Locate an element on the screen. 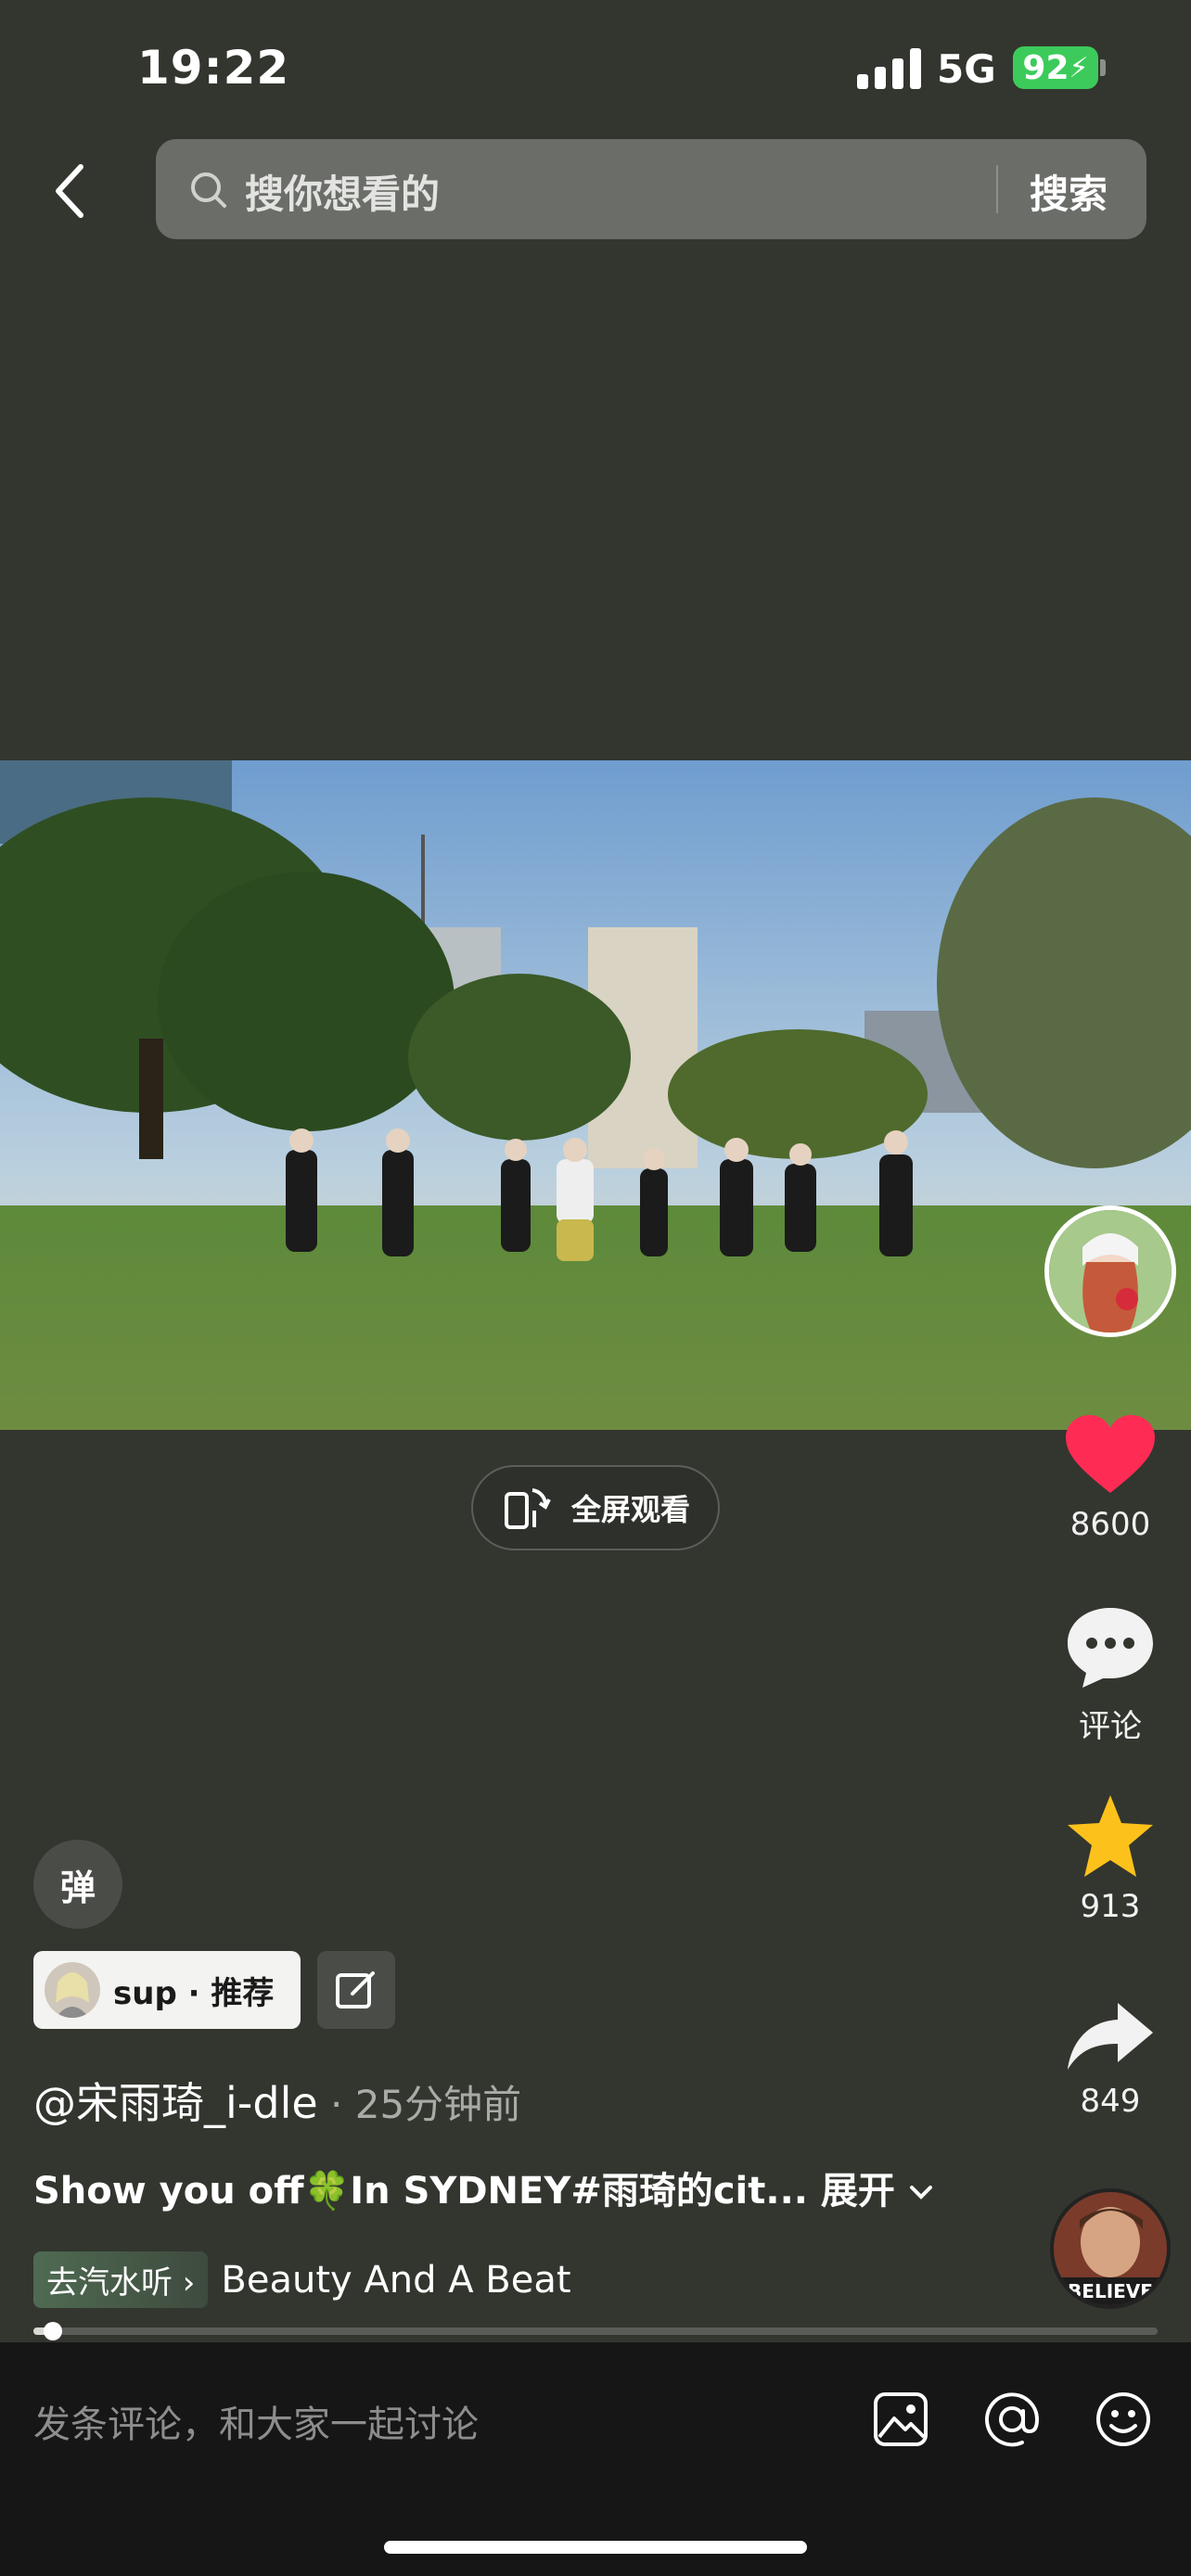  home-indicator is located at coordinates (595, 2547).